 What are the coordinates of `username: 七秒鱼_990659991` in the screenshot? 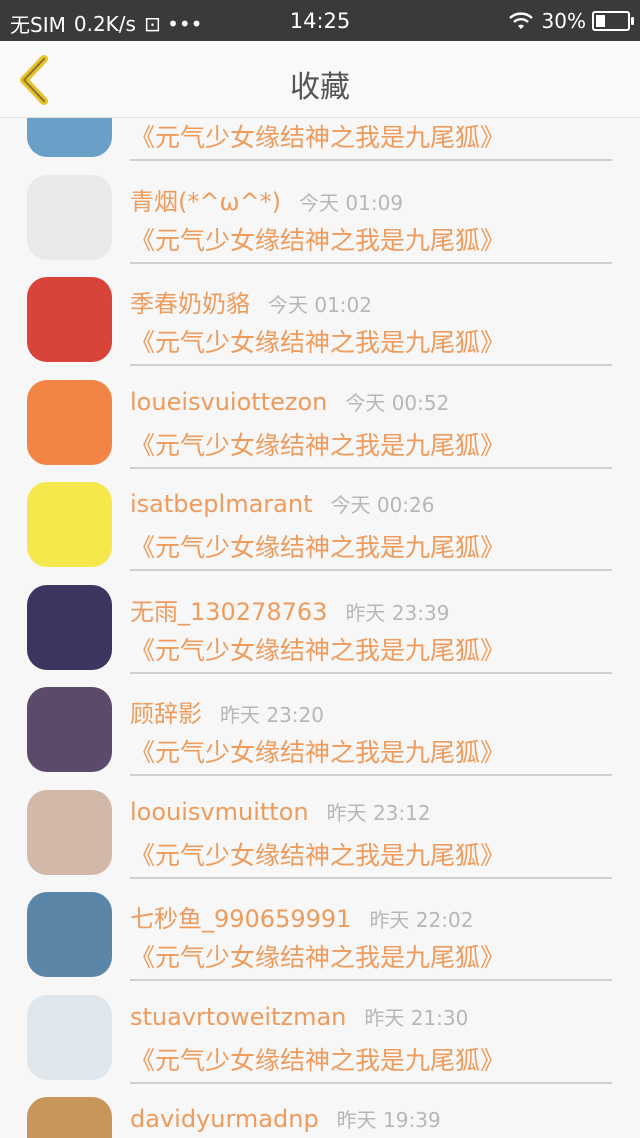 It's located at (240, 916).